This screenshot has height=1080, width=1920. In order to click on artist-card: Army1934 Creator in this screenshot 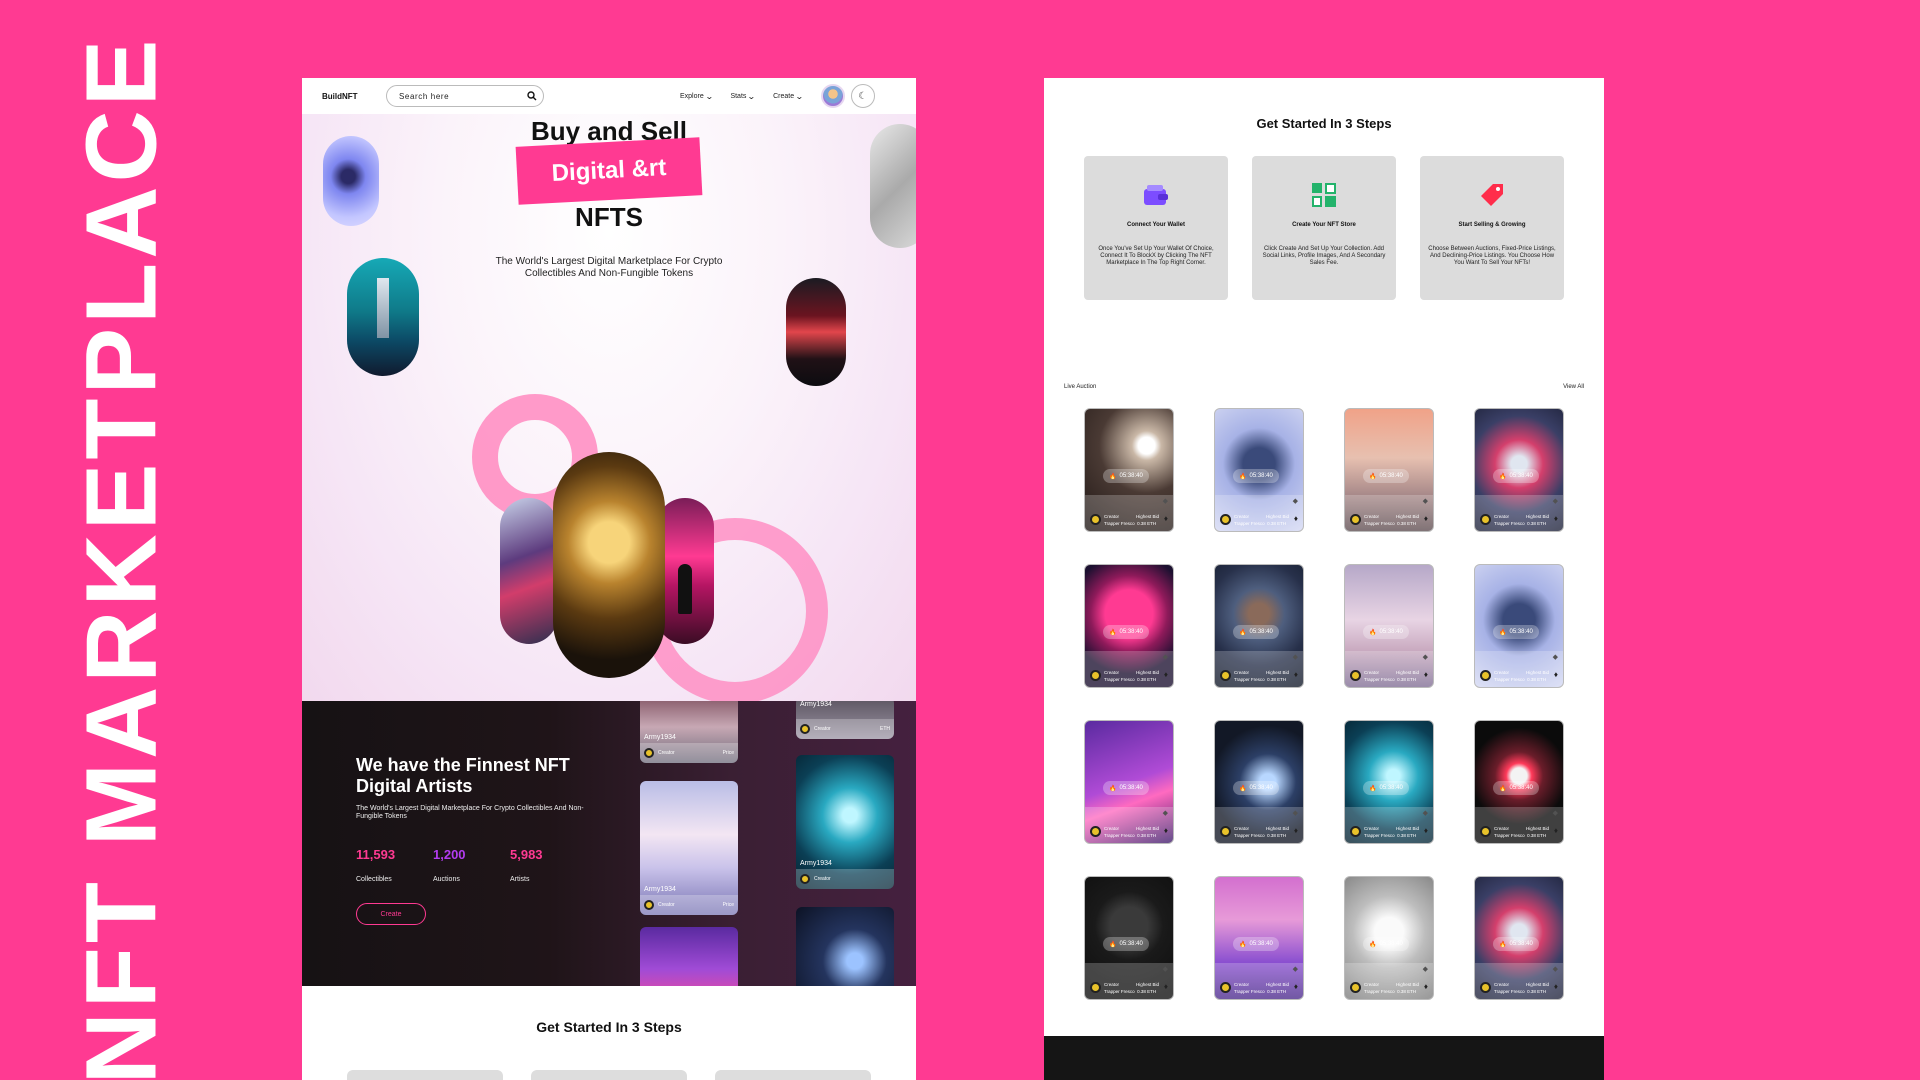, I will do `click(845, 822)`.